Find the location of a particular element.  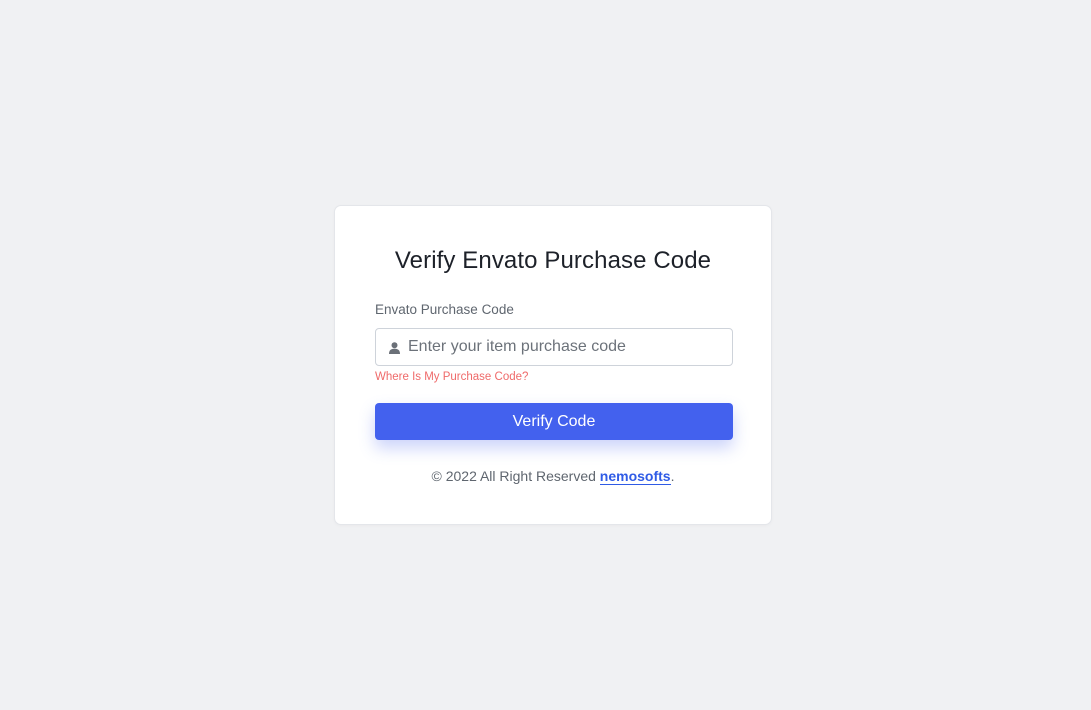

purchase-code-field is located at coordinates (554, 347).